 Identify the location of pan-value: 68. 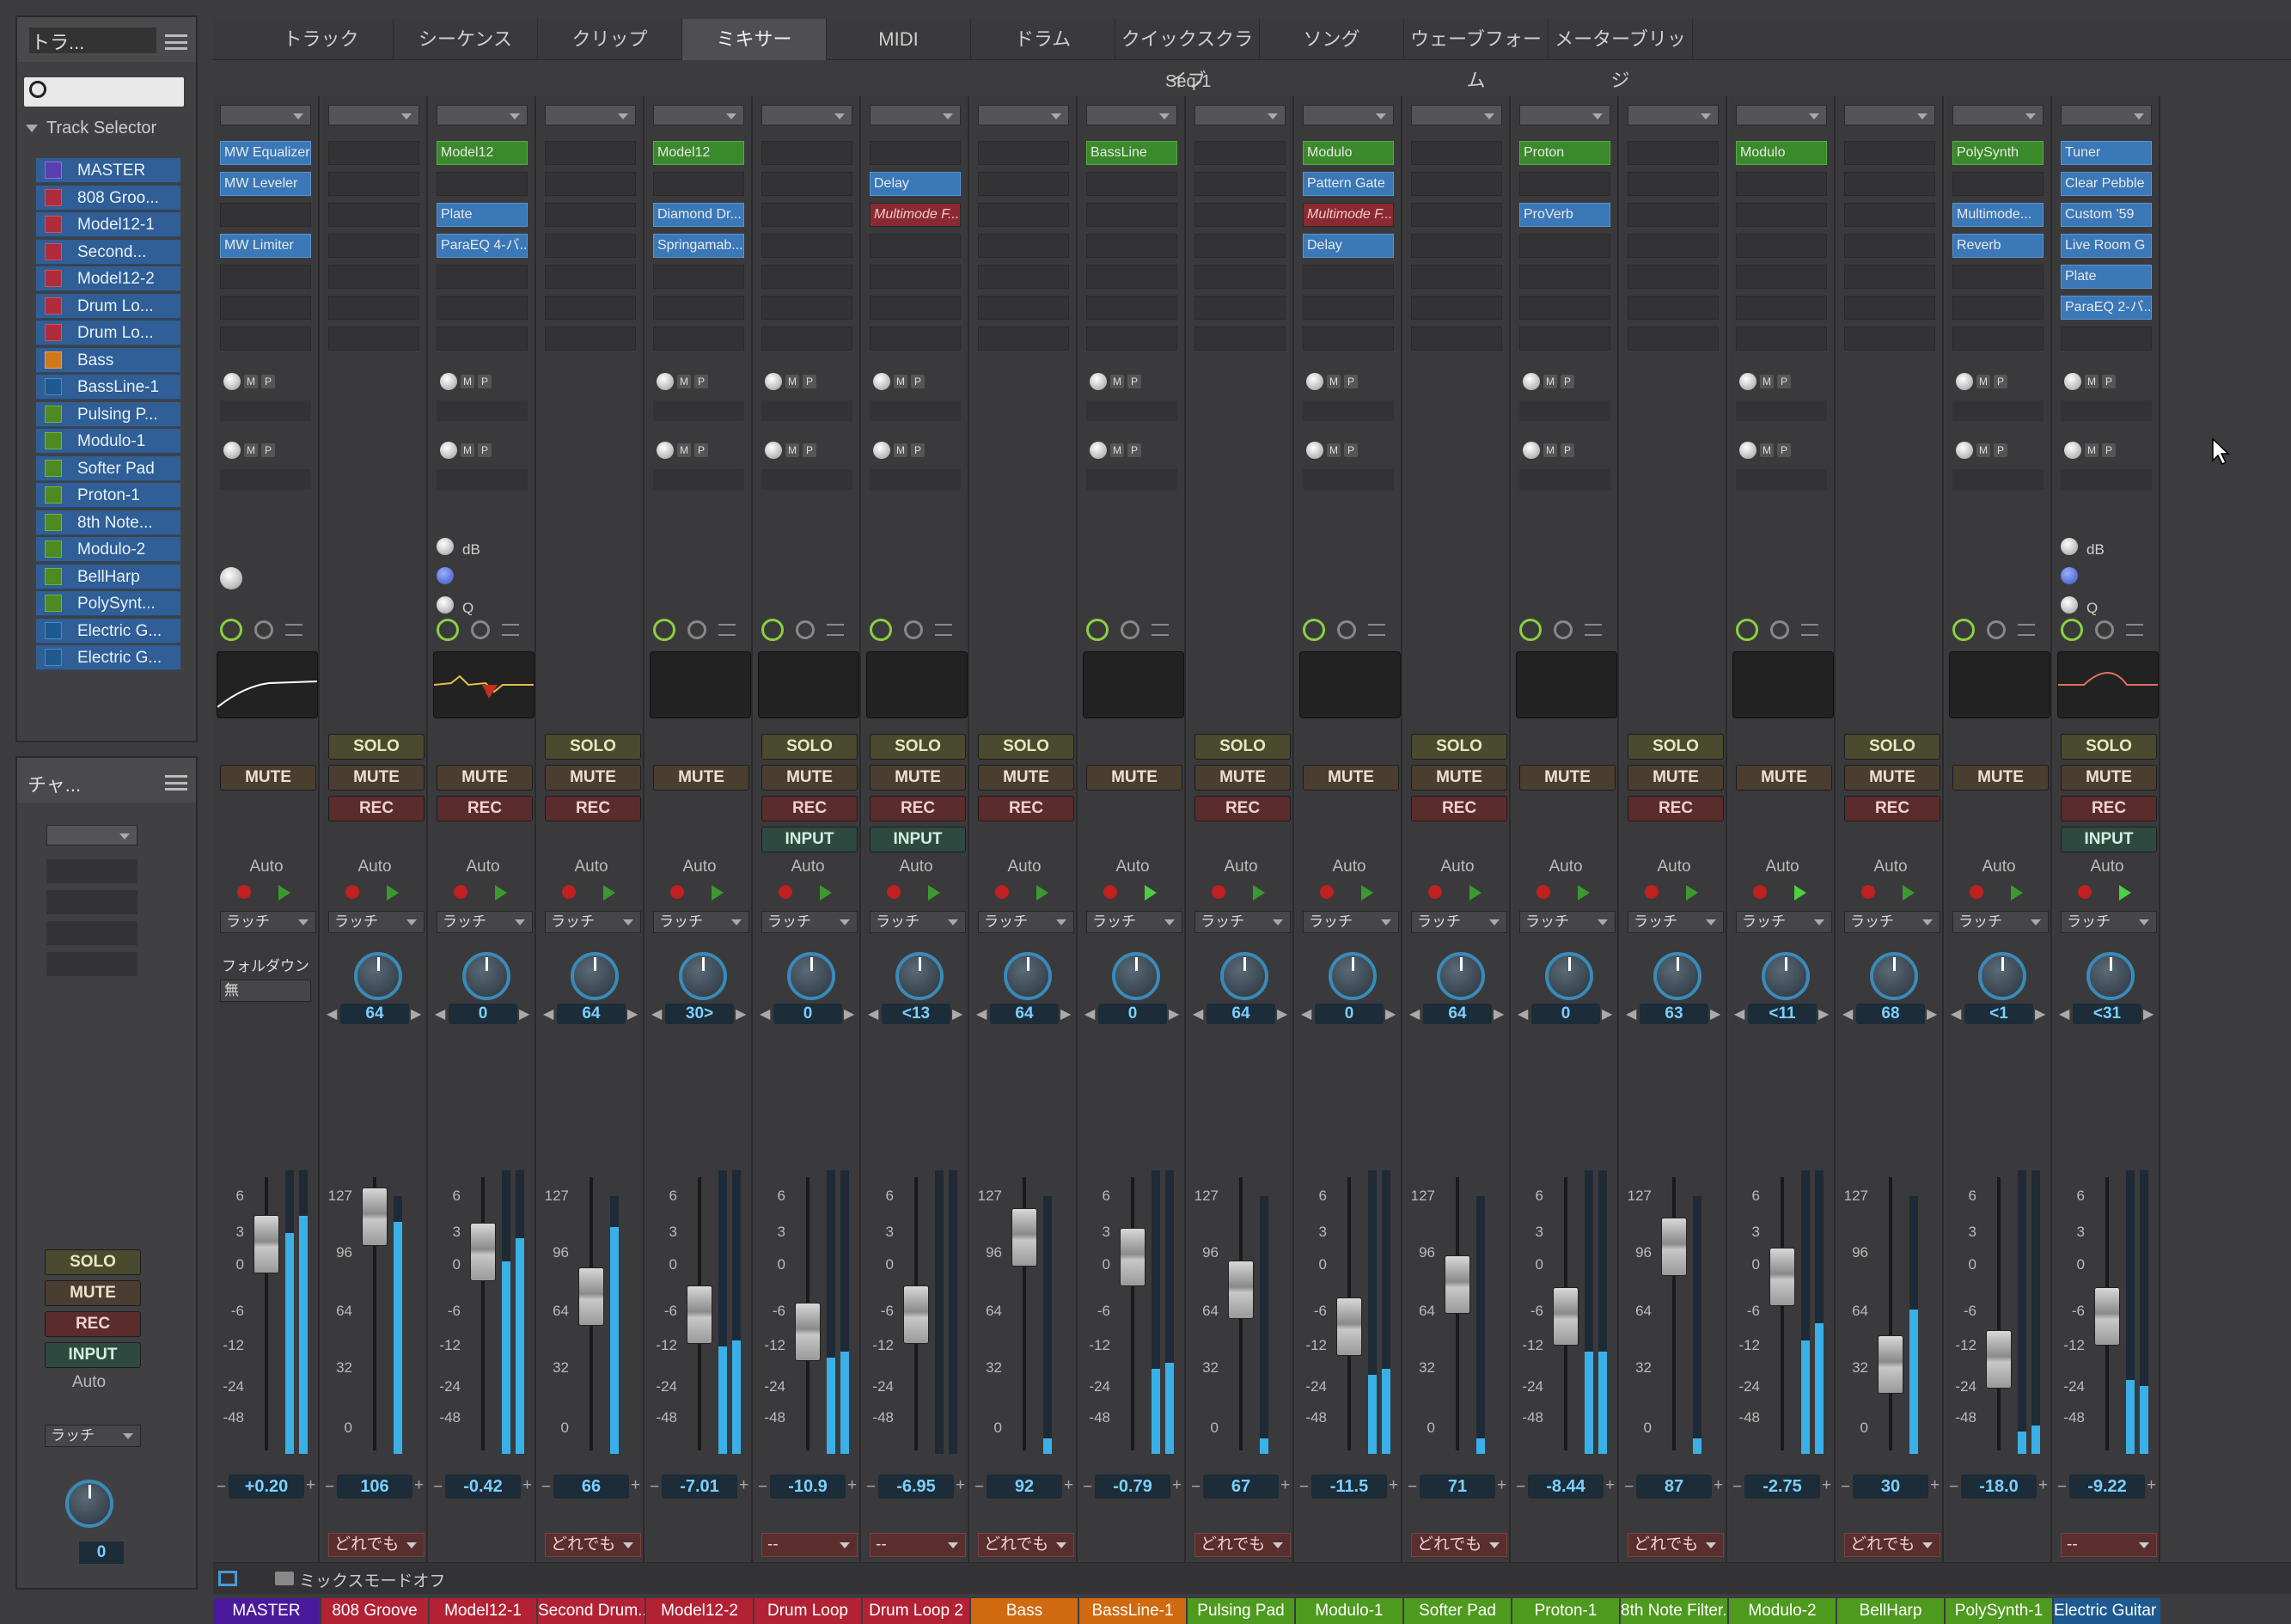
(1890, 1014).